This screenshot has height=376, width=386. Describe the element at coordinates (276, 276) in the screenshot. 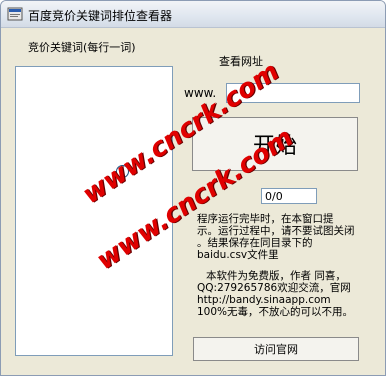

I see `author-line-1: 本软件为免费版，作者 同喜，` at that location.